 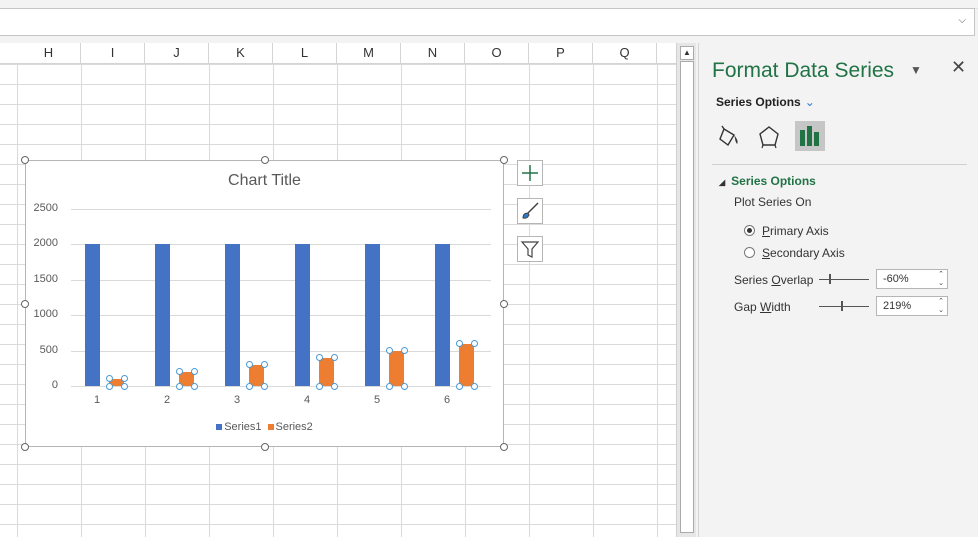 I want to click on chevron-down-icon: ⌄, so click(x=809, y=102).